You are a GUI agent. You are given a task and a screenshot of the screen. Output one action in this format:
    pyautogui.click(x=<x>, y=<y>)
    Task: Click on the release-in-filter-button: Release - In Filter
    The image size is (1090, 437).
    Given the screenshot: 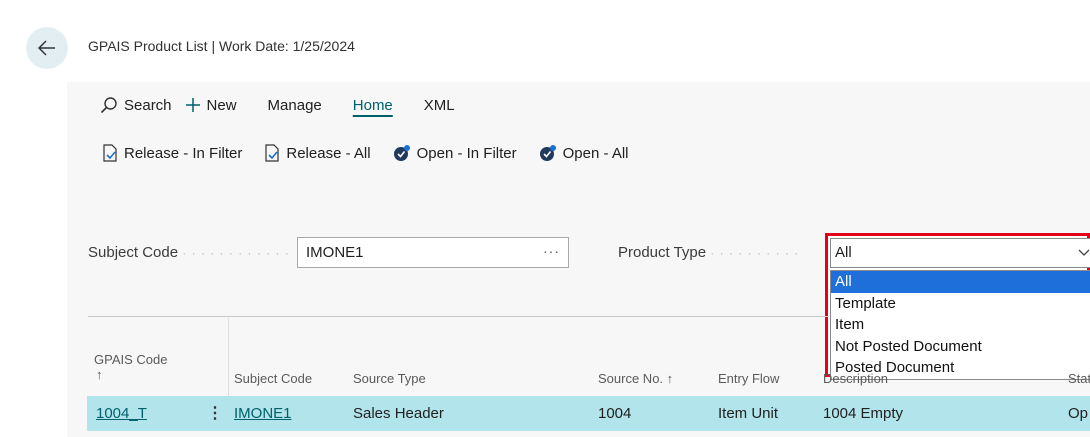 What is the action you would take?
    pyautogui.click(x=172, y=153)
    